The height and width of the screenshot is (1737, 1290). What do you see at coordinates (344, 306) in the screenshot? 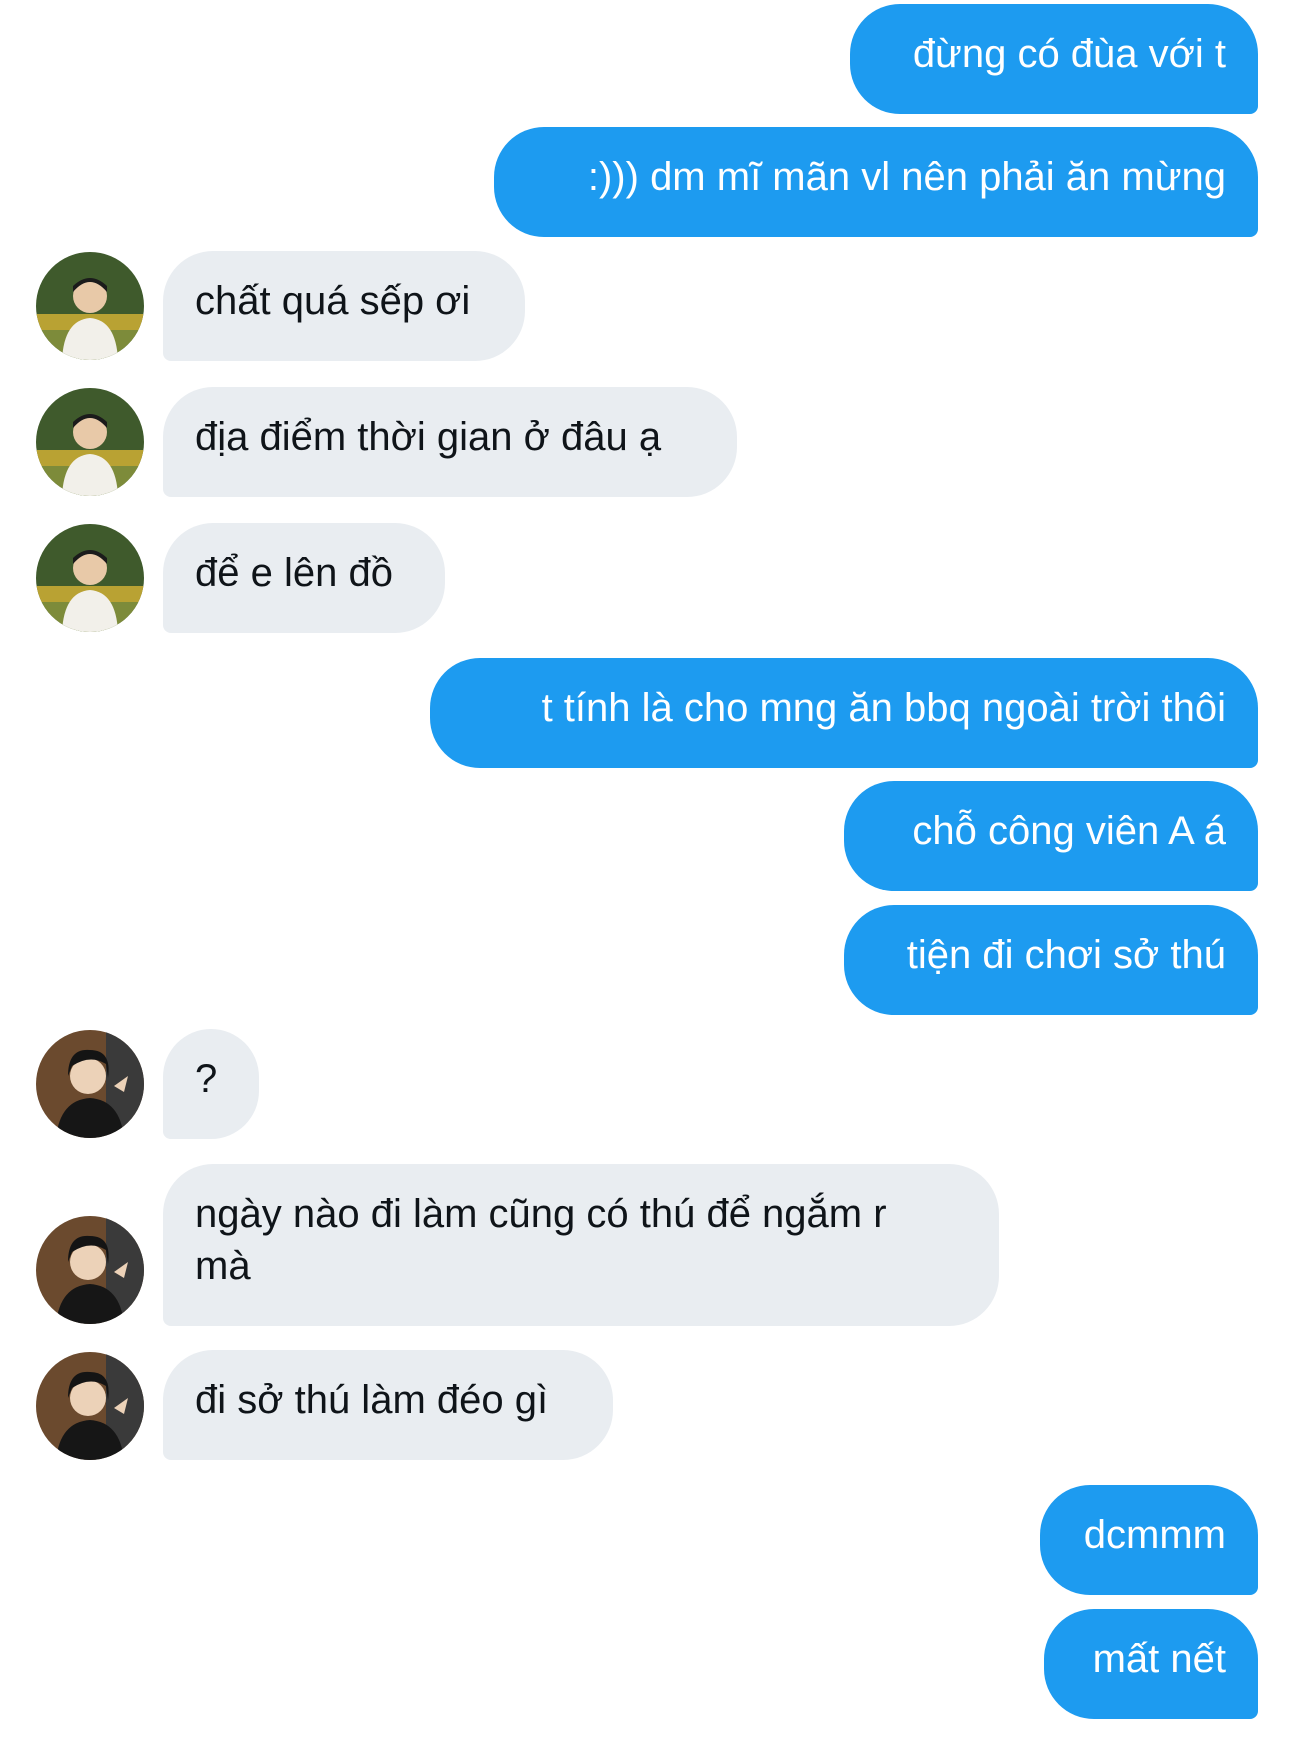
I see `received-message-bubble: chất quá sếp ơi` at bounding box center [344, 306].